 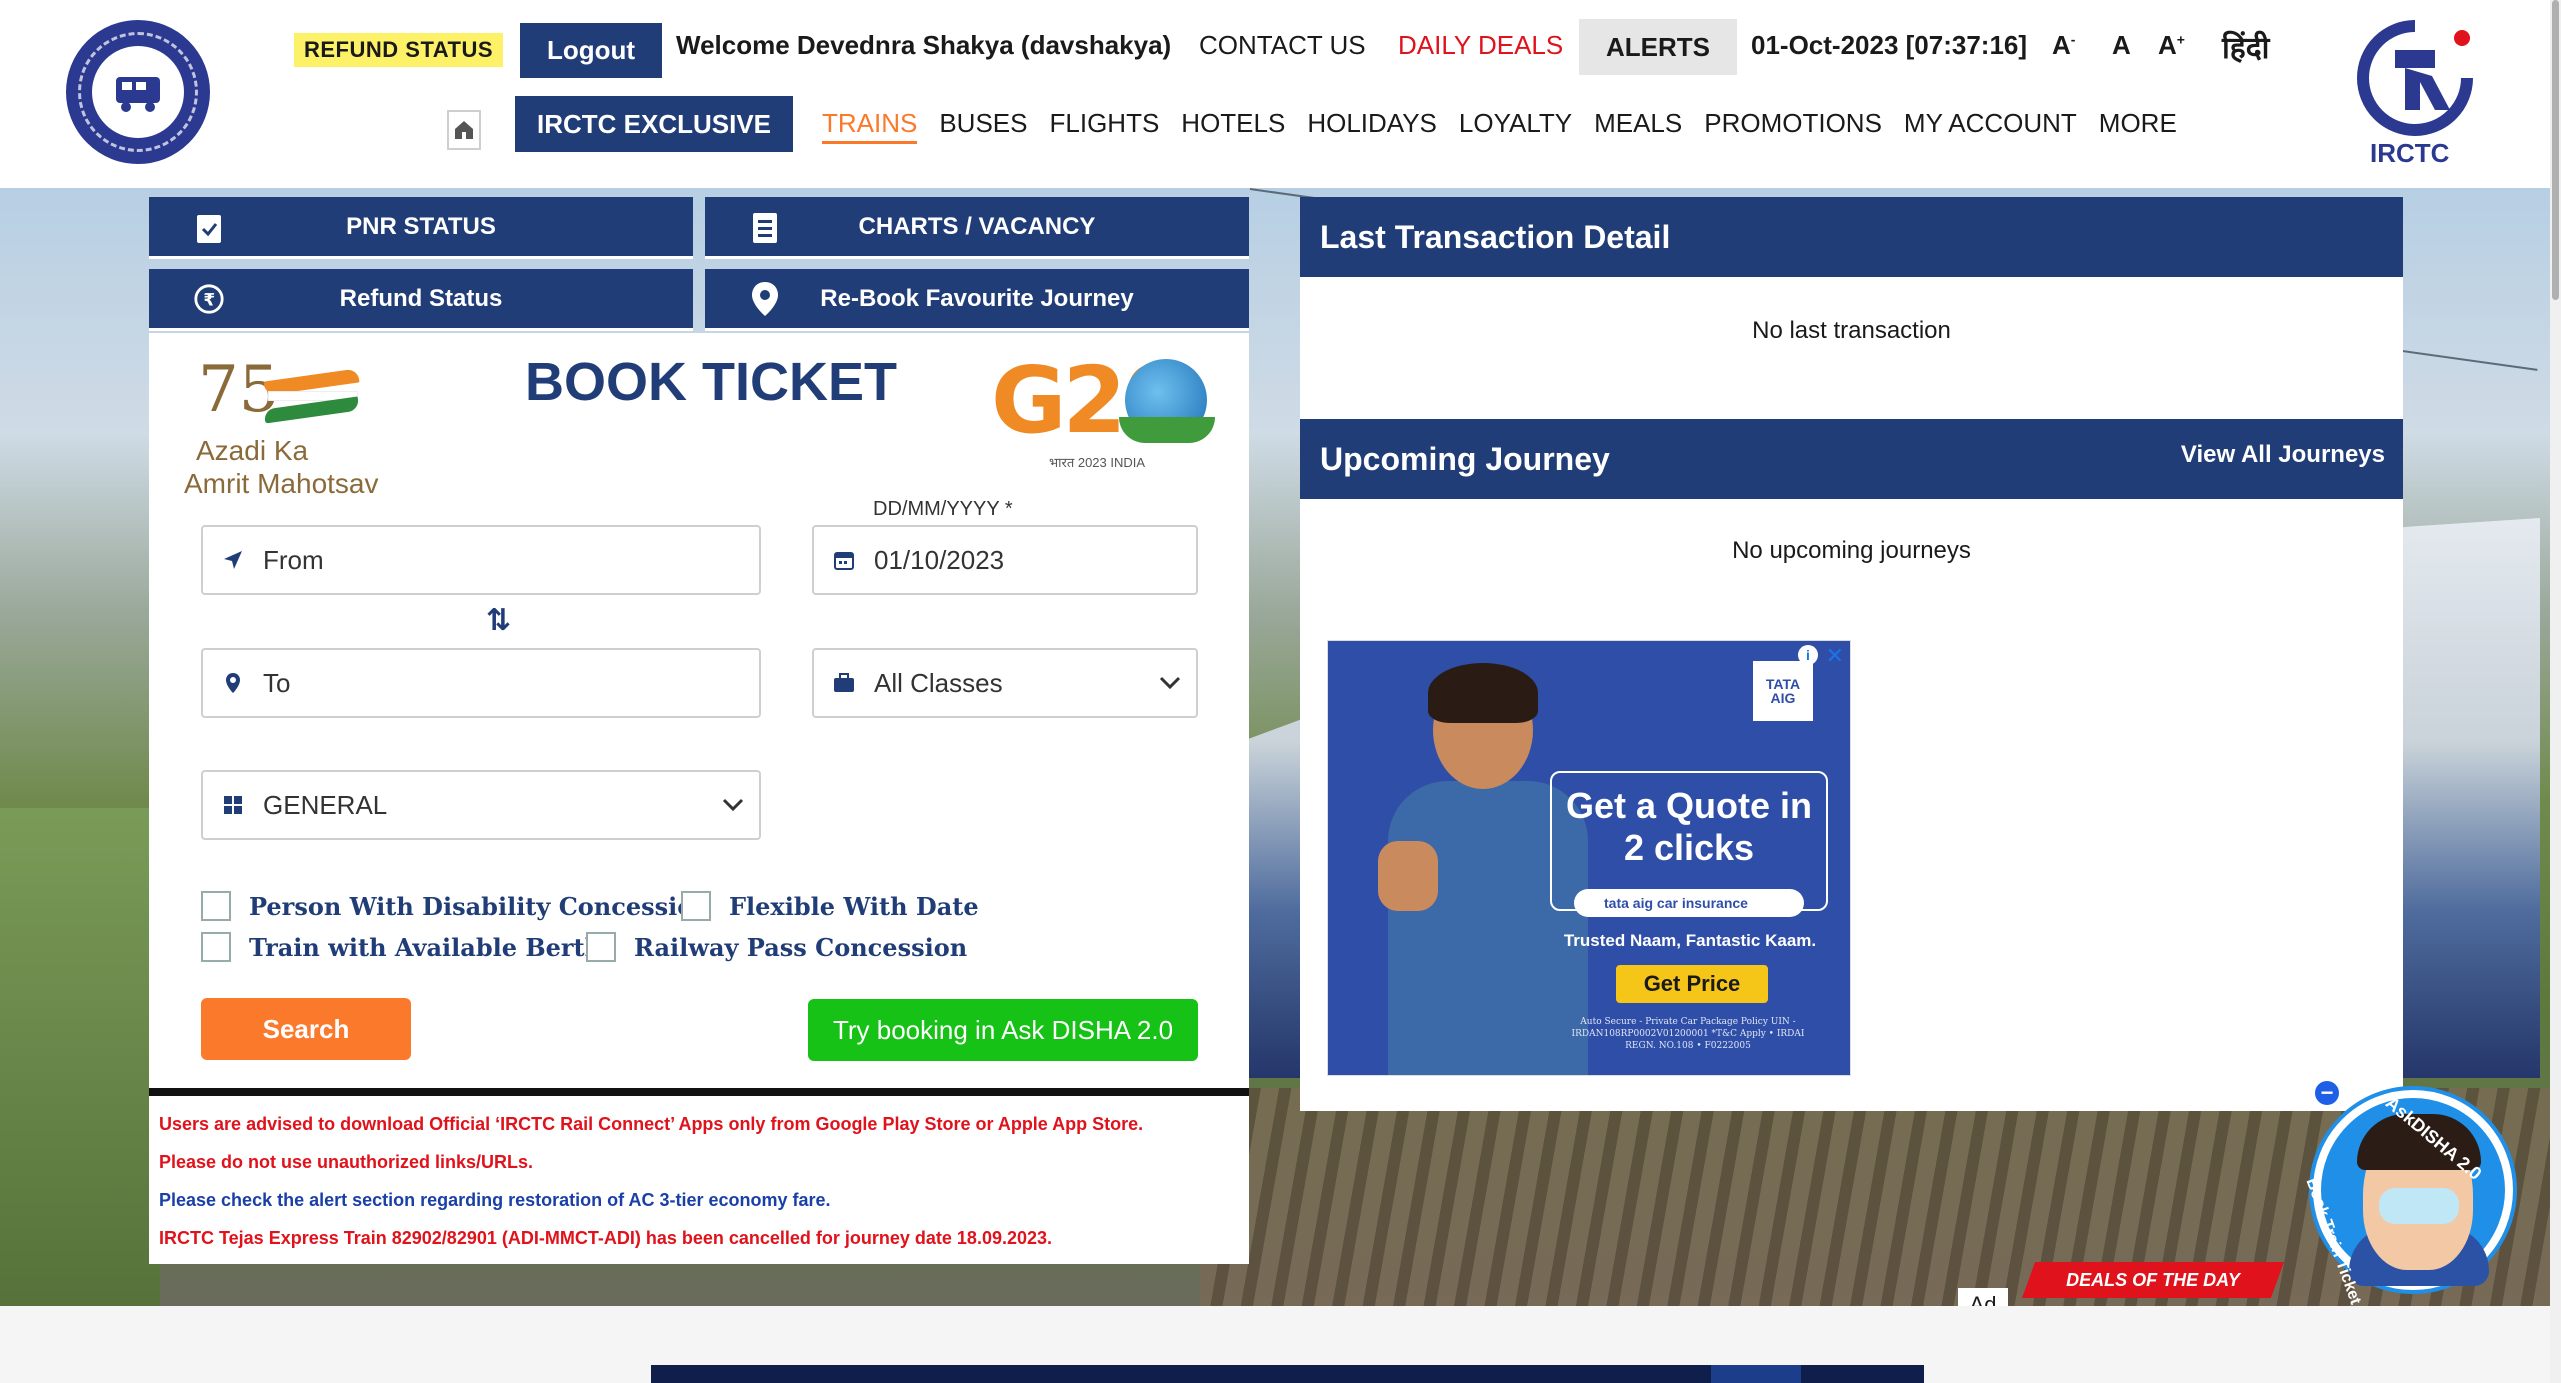 What do you see at coordinates (209, 227) in the screenshot?
I see `clipboard-check-icon` at bounding box center [209, 227].